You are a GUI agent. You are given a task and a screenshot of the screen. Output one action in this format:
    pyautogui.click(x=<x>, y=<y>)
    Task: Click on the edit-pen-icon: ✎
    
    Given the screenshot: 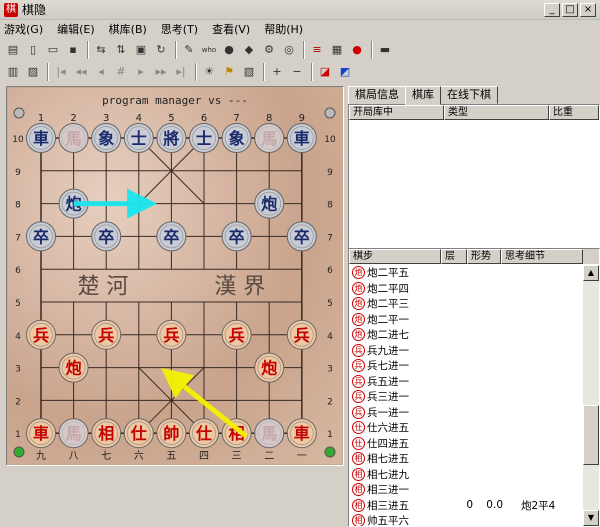 What is the action you would take?
    pyautogui.click(x=189, y=50)
    